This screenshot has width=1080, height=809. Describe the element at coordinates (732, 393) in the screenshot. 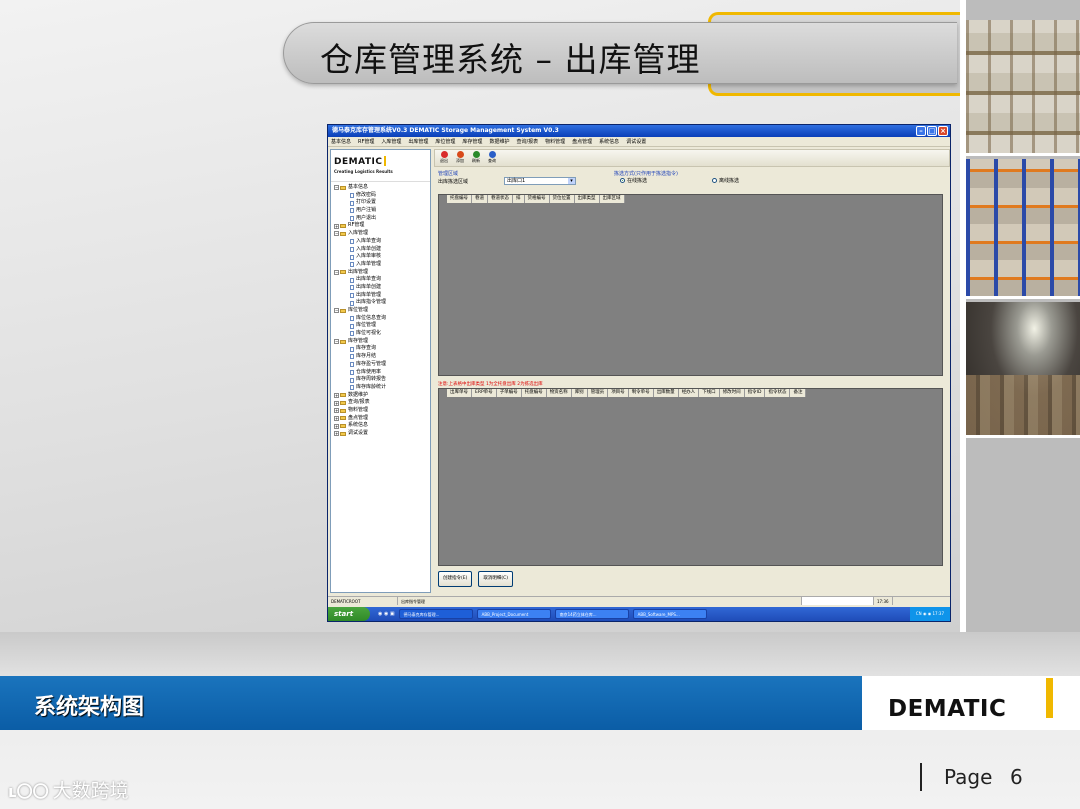

I see `column-header: 修改时间` at that location.